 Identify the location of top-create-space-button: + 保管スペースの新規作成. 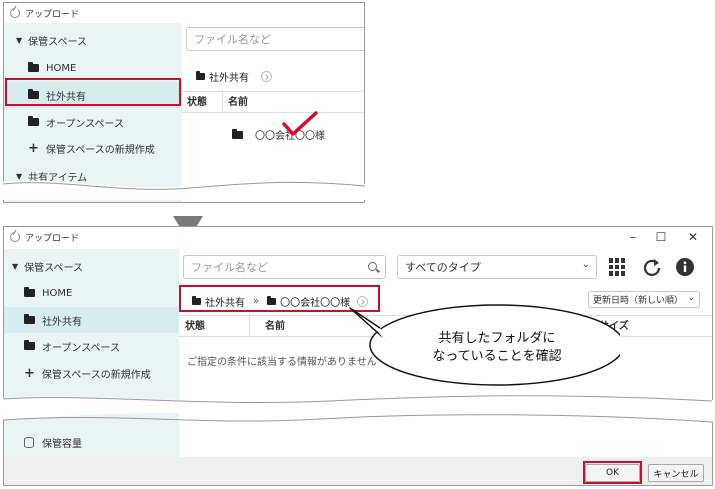
(93, 148).